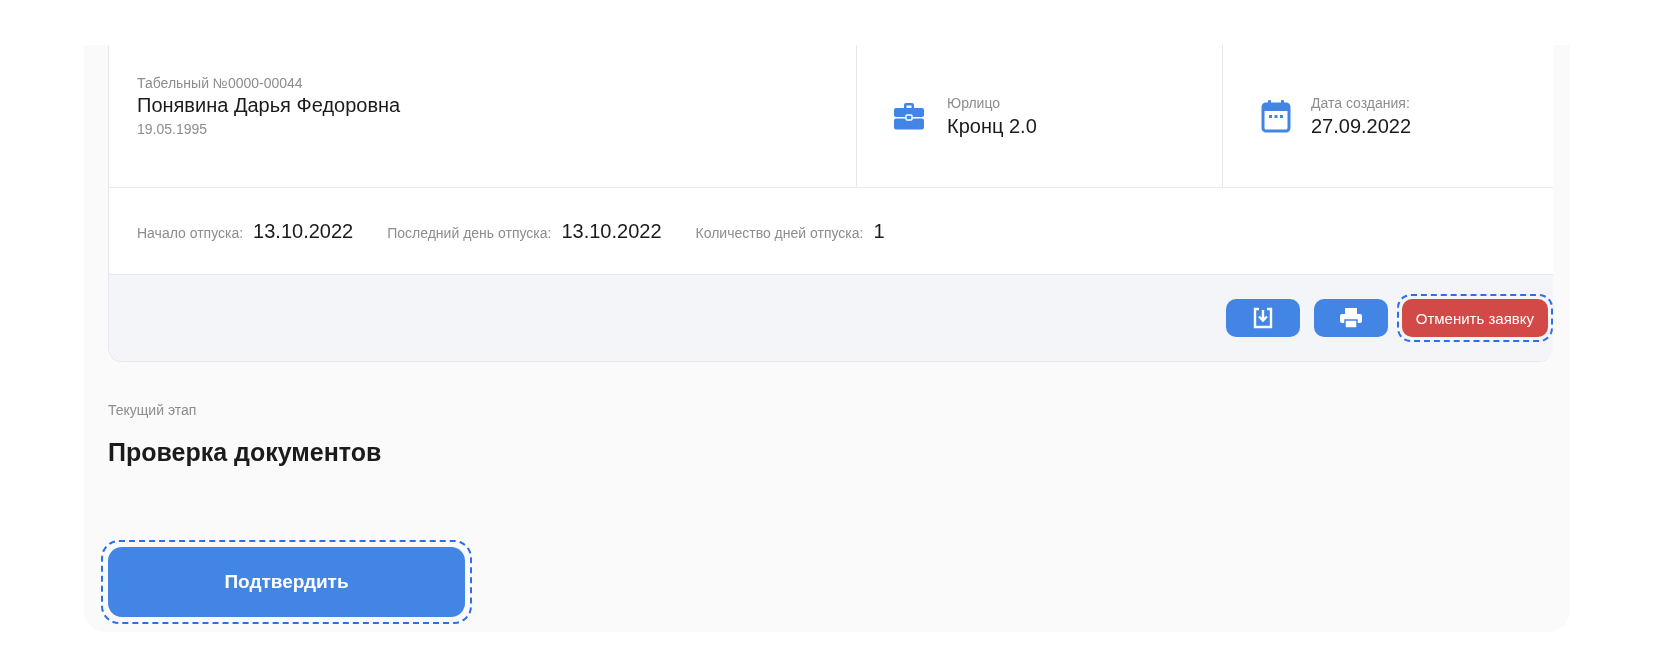 This screenshot has height=652, width=1653. What do you see at coordinates (1474, 318) in the screenshot?
I see `cancel-request-button: Отменить заявку` at bounding box center [1474, 318].